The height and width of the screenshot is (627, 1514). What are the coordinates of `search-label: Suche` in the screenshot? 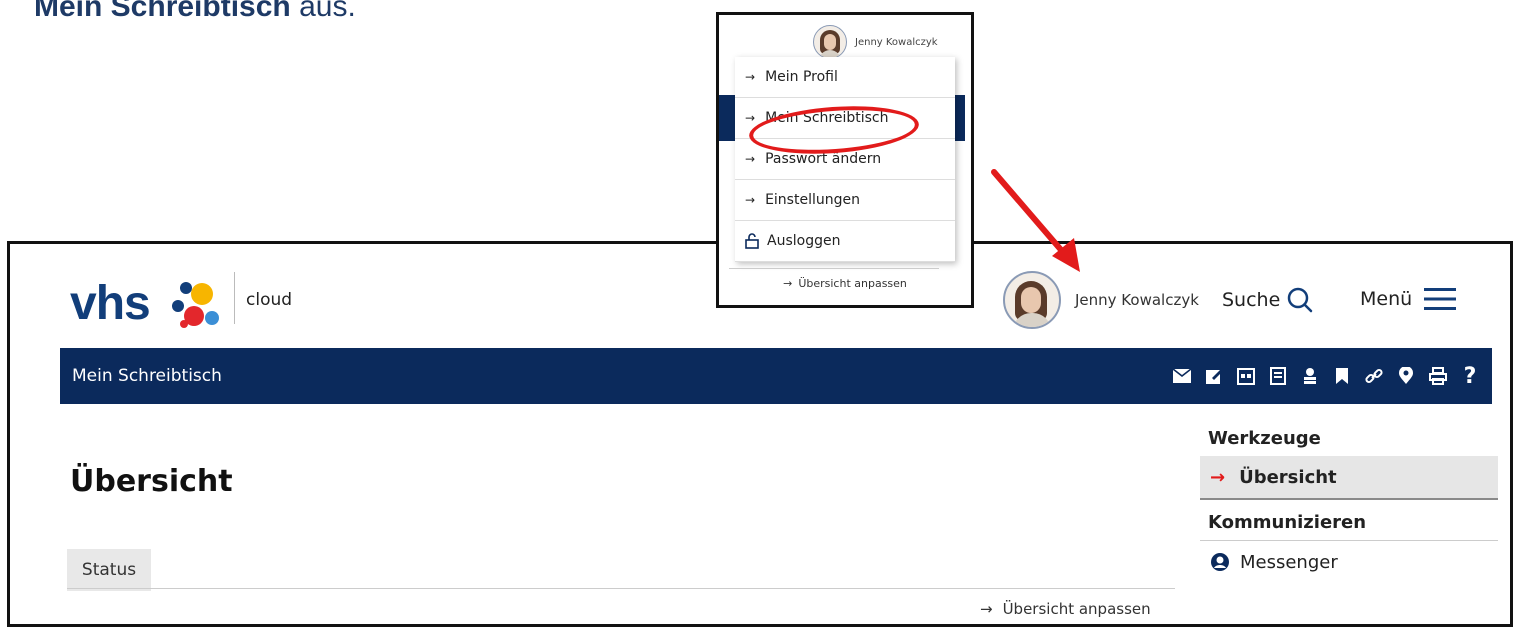 It's located at (1251, 300).